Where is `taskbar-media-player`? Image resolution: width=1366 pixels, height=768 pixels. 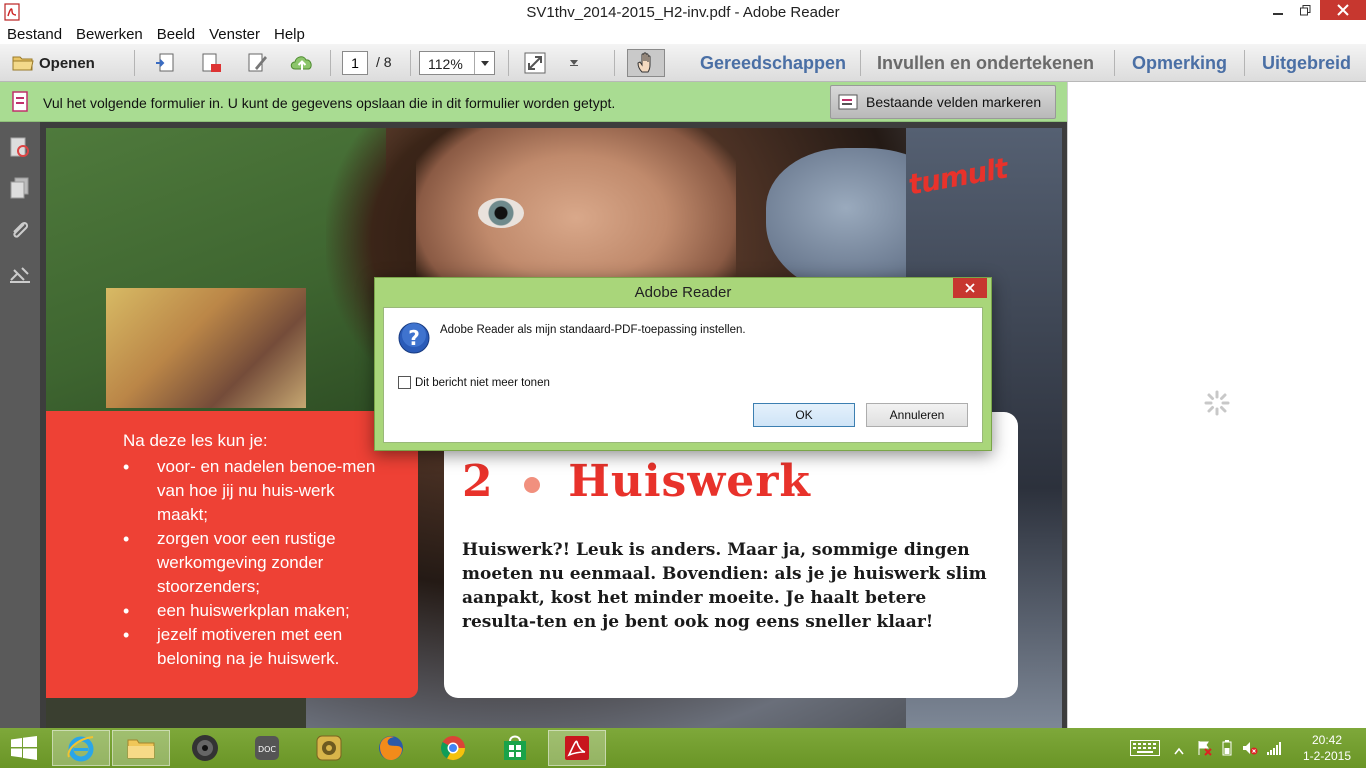
taskbar-media-player is located at coordinates (205, 748).